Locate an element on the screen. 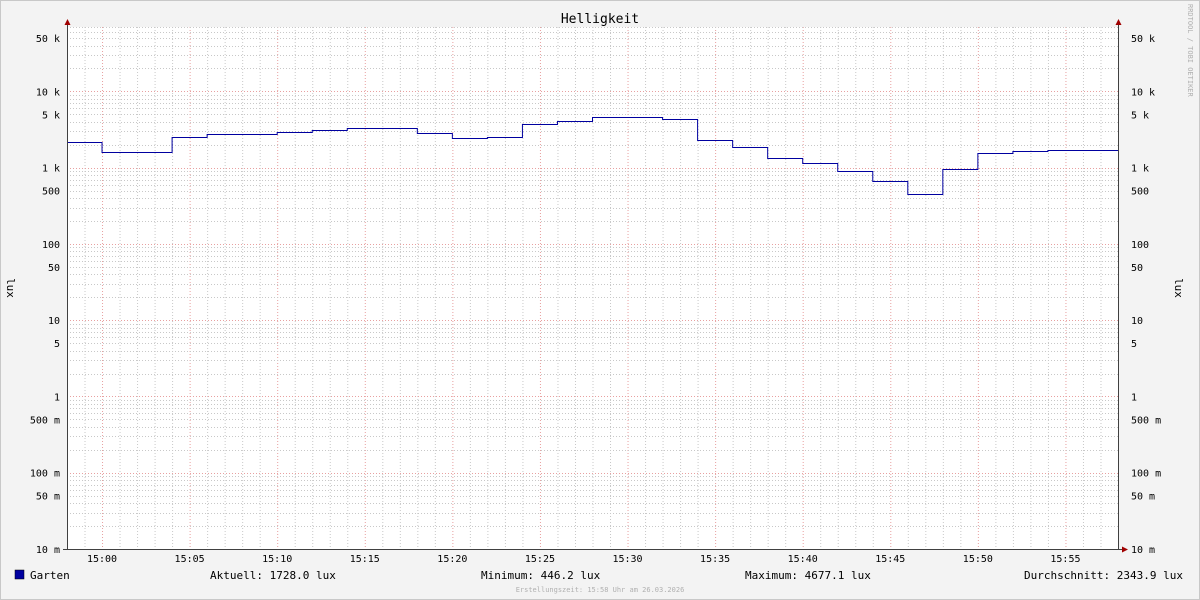  y-tick-label-left: 50 m is located at coordinates (48, 497).